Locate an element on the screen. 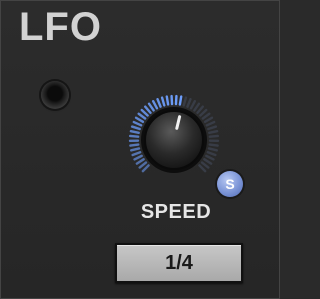 Image resolution: width=320 pixels, height=299 pixels. speed-label: SPEED is located at coordinates (176, 212).